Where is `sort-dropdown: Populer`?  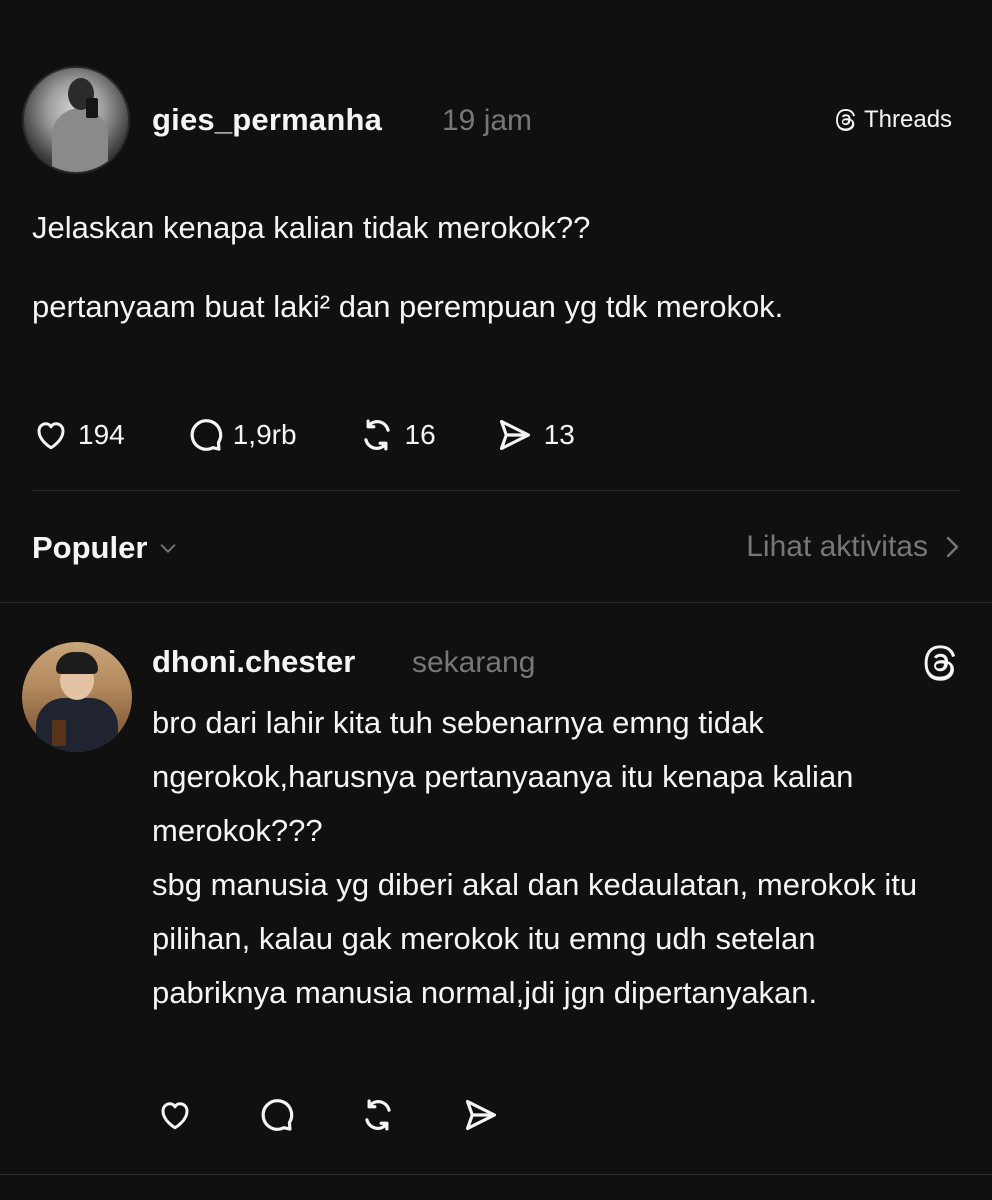 sort-dropdown: Populer is located at coordinates (105, 548).